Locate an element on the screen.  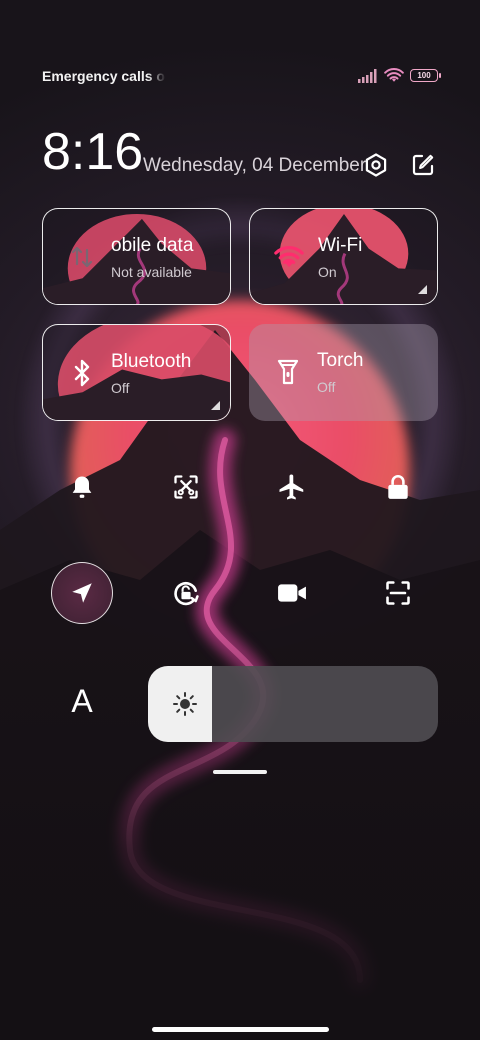
drag-handle is located at coordinates (240, 772).